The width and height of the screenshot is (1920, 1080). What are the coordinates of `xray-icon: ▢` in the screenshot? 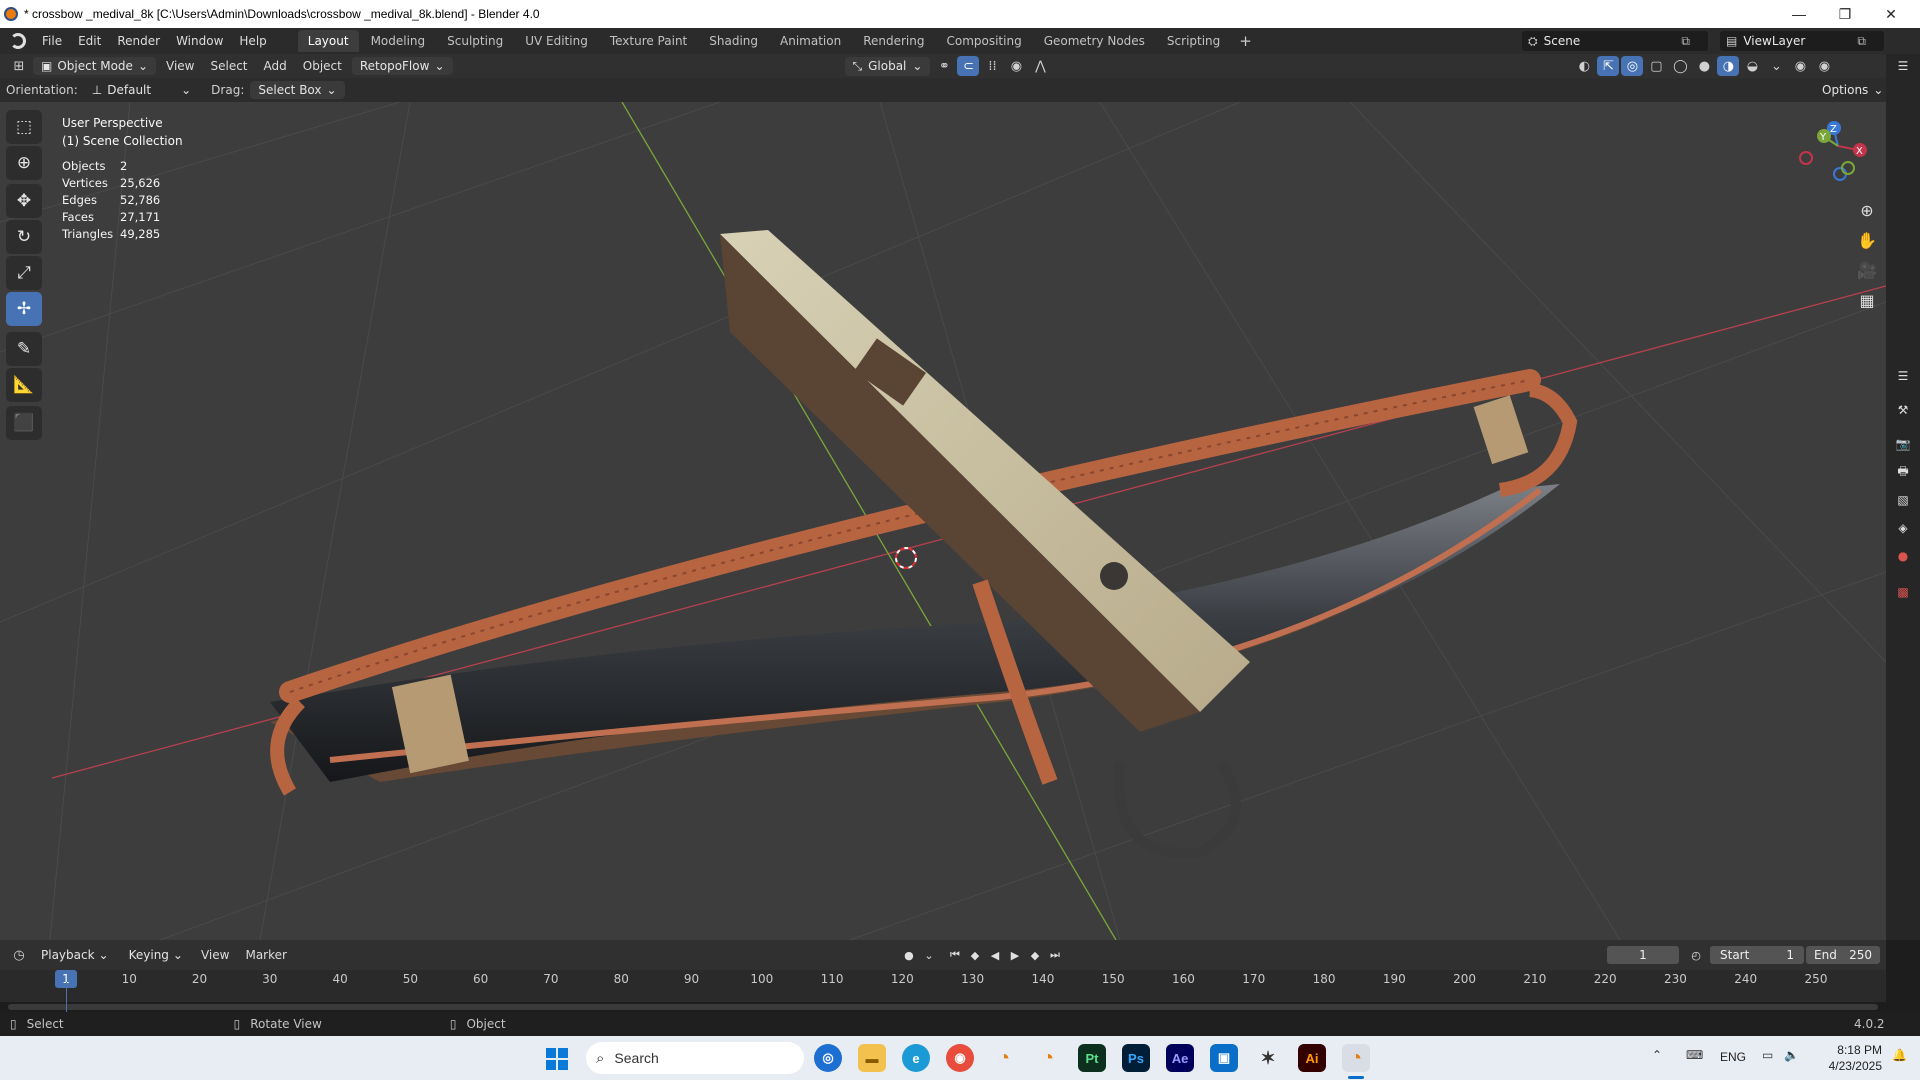 It's located at (1656, 66).